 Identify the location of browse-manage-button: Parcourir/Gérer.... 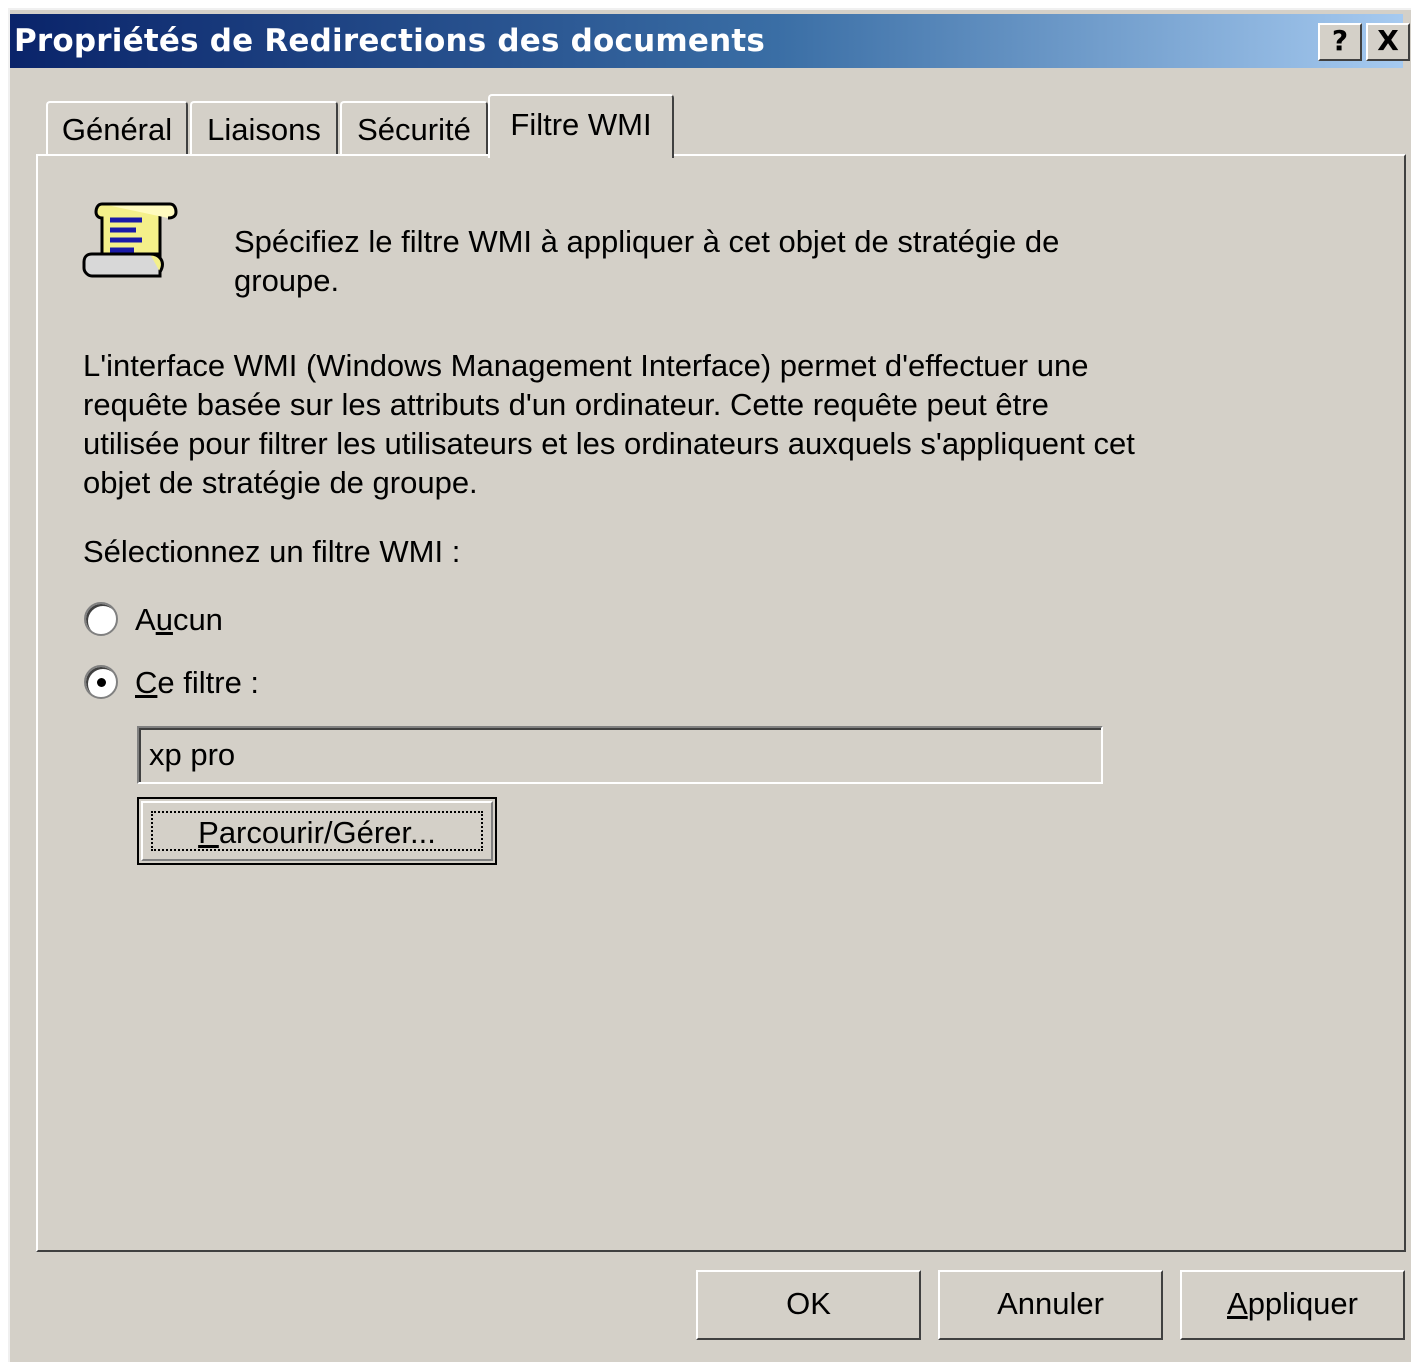
(317, 831).